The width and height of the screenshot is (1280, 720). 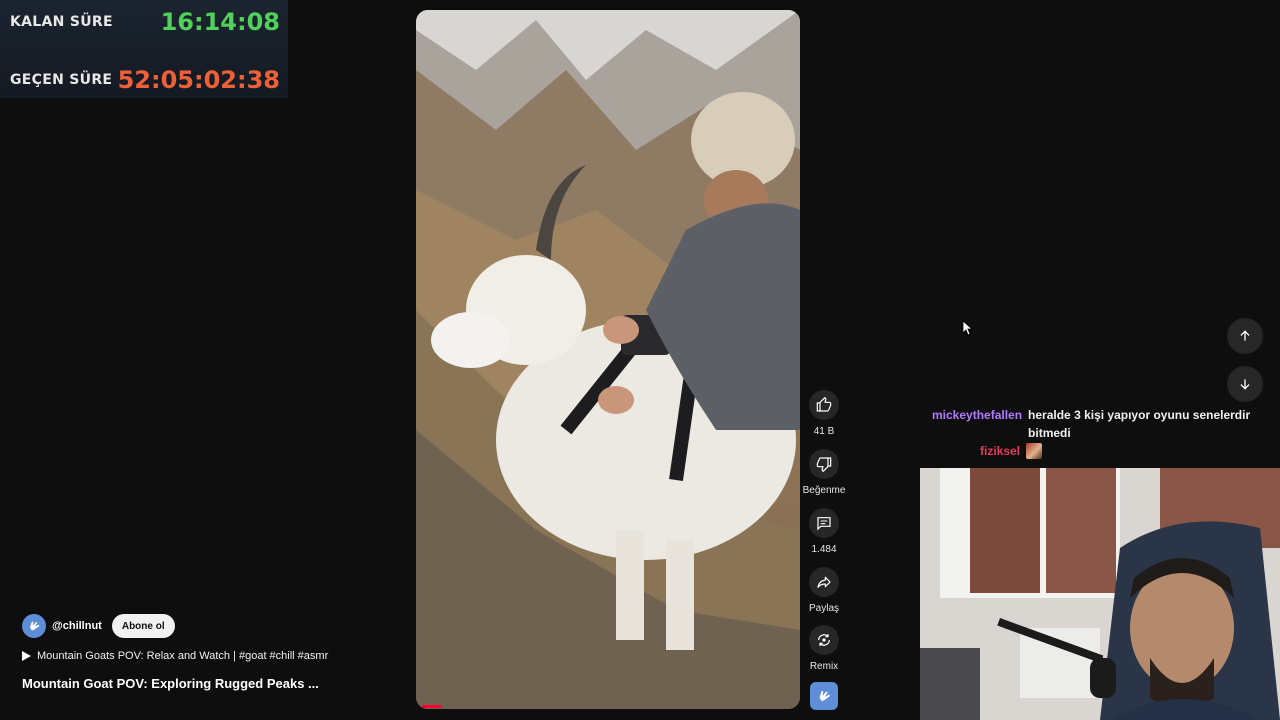 What do you see at coordinates (198, 80) in the screenshot?
I see `elapsed-time-value: 52:05:02:38` at bounding box center [198, 80].